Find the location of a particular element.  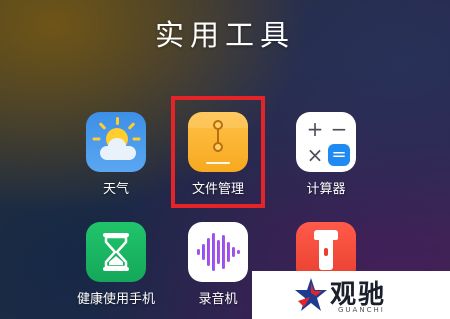

app-file-manager: 文件管理 is located at coordinates (218, 154).